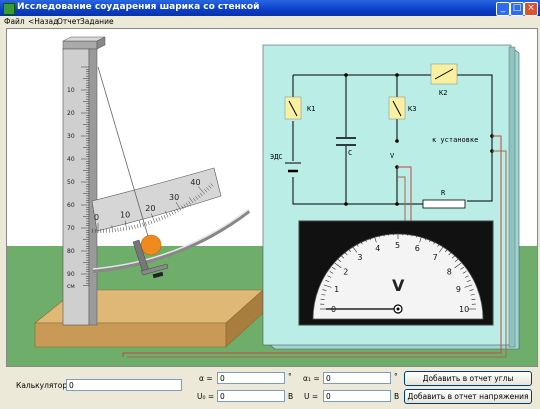  What do you see at coordinates (517, 9) in the screenshot?
I see `maximize-button: □` at bounding box center [517, 9].